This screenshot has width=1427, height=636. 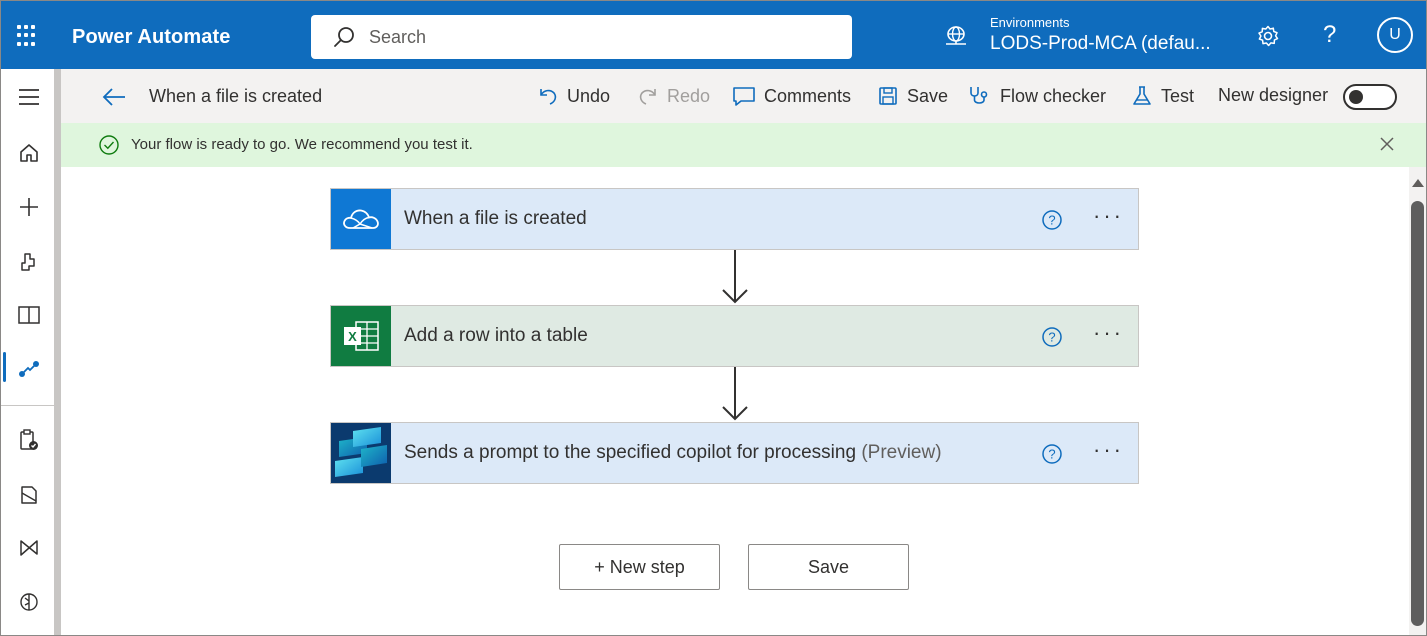 I want to click on step-card-excel: X Add a row into a table ? ···, so click(x=734, y=336).